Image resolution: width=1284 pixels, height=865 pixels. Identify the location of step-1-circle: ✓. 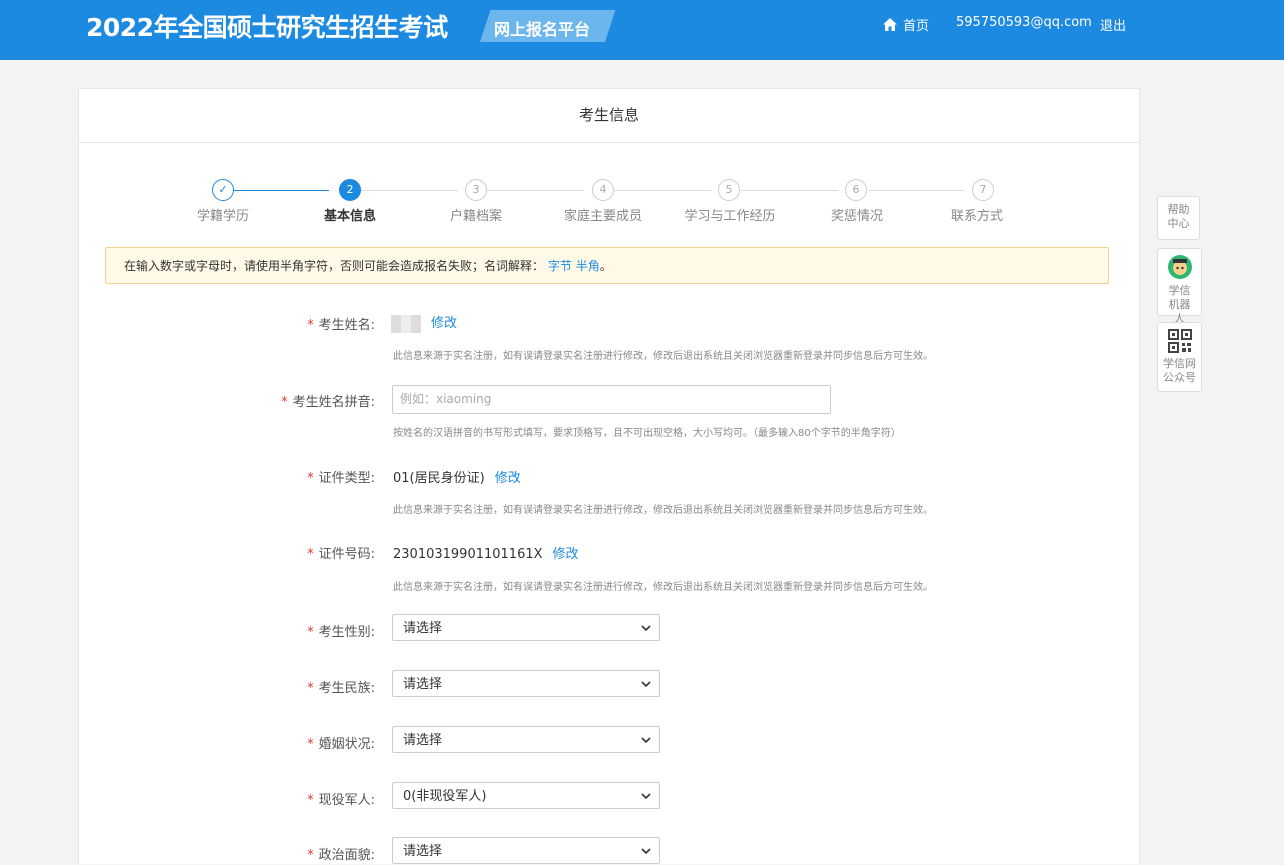
(223, 190).